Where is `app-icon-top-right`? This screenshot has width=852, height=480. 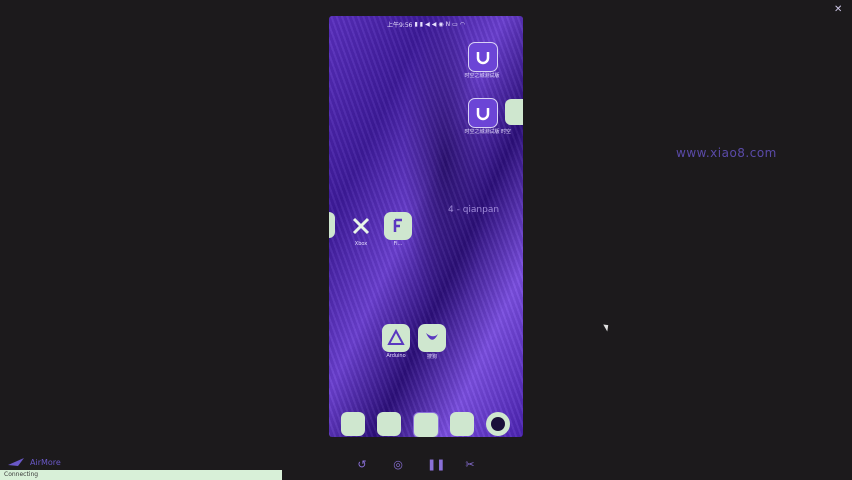 app-icon-top-right is located at coordinates (483, 57).